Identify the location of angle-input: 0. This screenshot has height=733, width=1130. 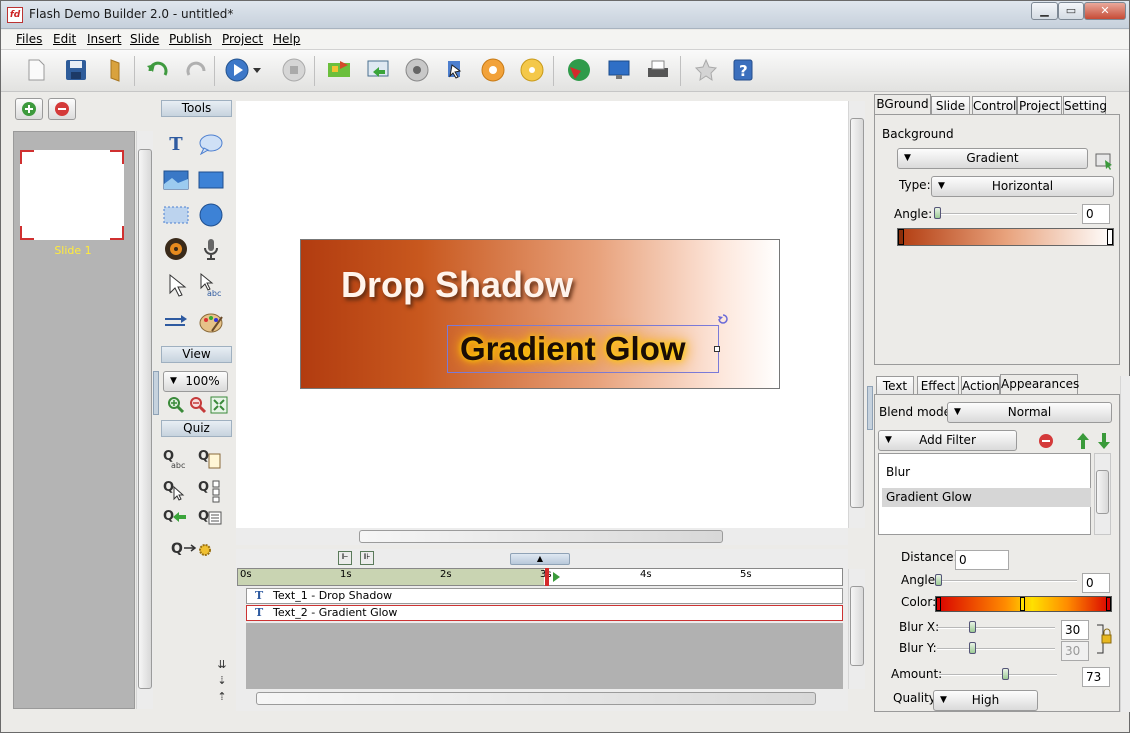
(1096, 214).